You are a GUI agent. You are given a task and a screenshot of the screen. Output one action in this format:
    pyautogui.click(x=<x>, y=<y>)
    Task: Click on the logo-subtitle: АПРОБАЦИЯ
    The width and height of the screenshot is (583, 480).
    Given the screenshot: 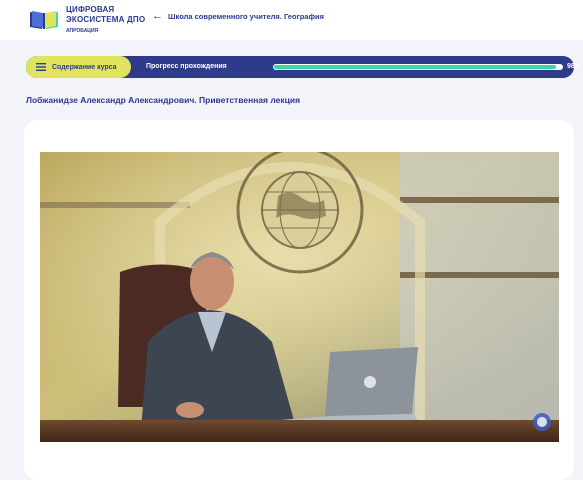 What is the action you would take?
    pyautogui.click(x=82, y=30)
    